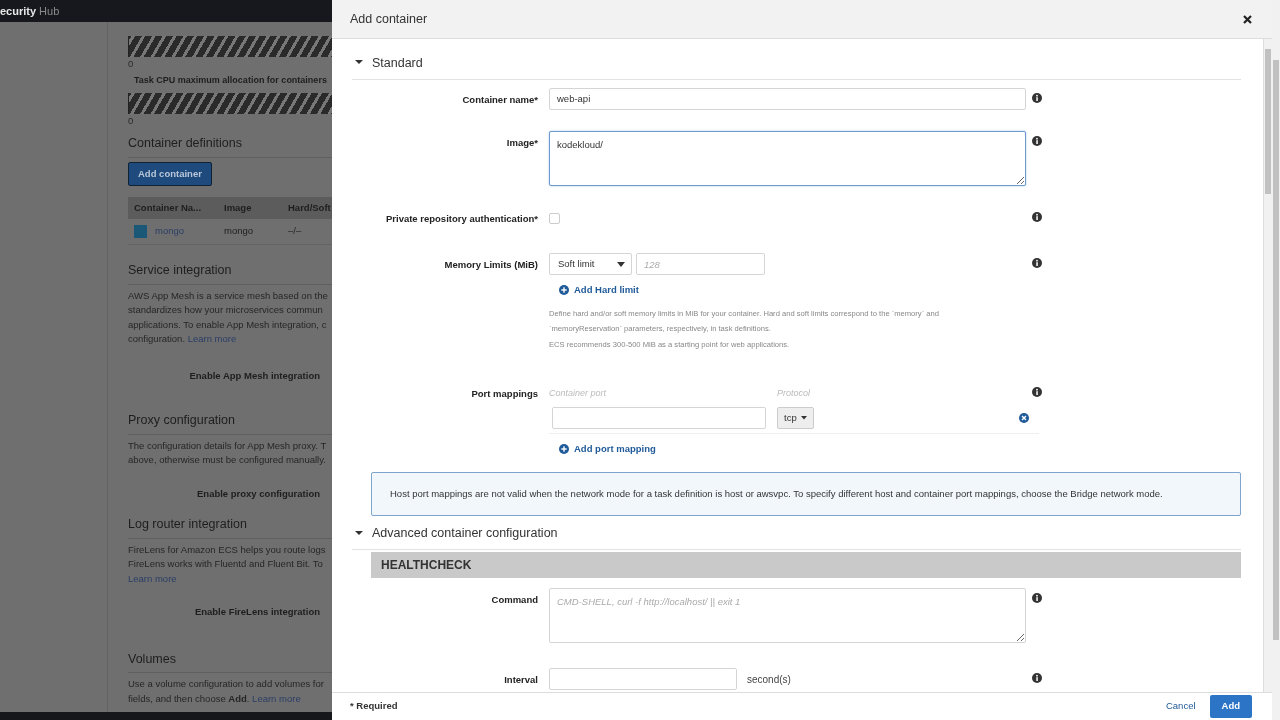 Image resolution: width=1280 pixels, height=720 pixels. What do you see at coordinates (769, 679) in the screenshot?
I see `unit-label: second(s)` at bounding box center [769, 679].